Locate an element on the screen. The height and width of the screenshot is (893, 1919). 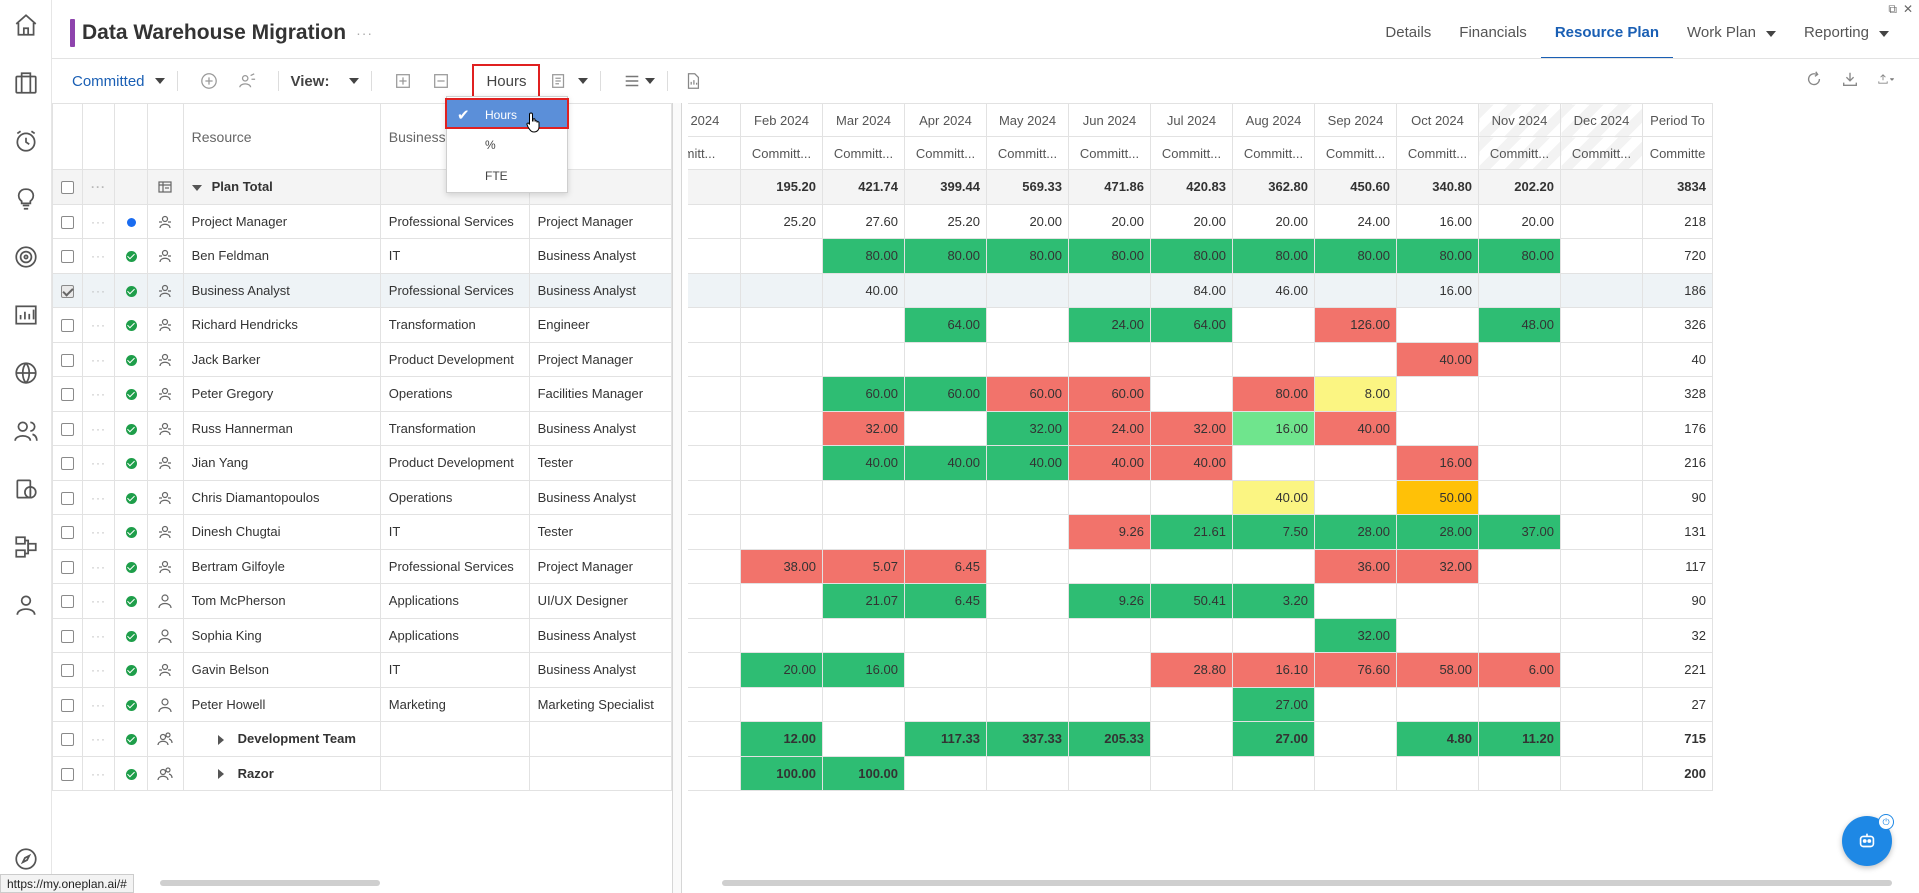
resource-name-cell: Sophia King is located at coordinates (281, 635).